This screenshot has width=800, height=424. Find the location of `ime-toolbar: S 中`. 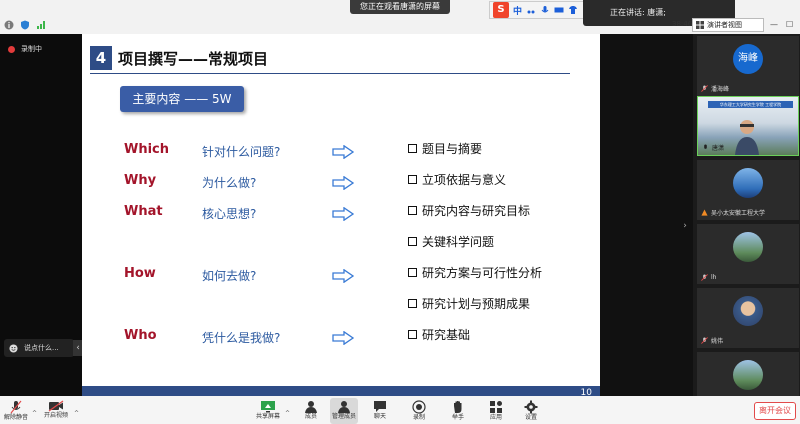

ime-toolbar: S 中 is located at coordinates (543, 10).